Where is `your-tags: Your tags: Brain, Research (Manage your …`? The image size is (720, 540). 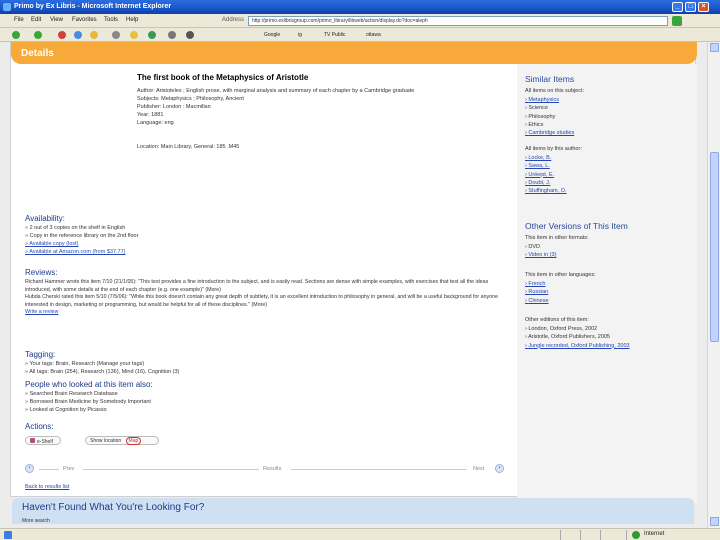
your-tags: Your tags: Brain, Research (Manage your … is located at coordinates (102, 365).